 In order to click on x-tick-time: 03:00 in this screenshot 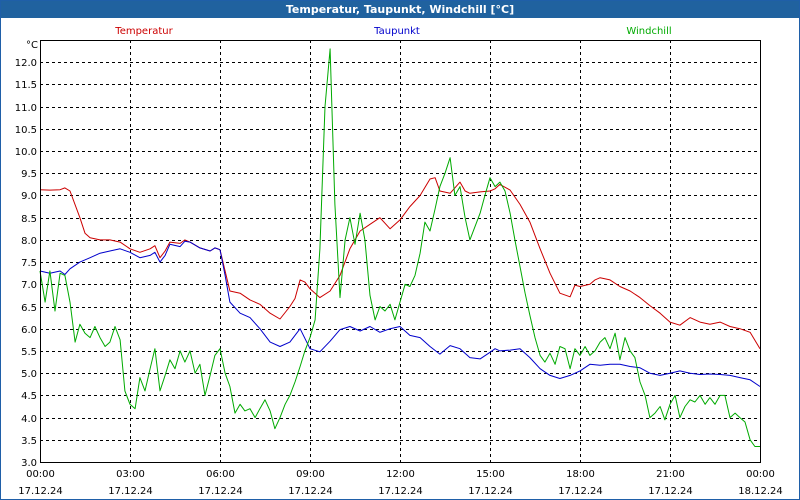, I will do `click(130, 474)`.